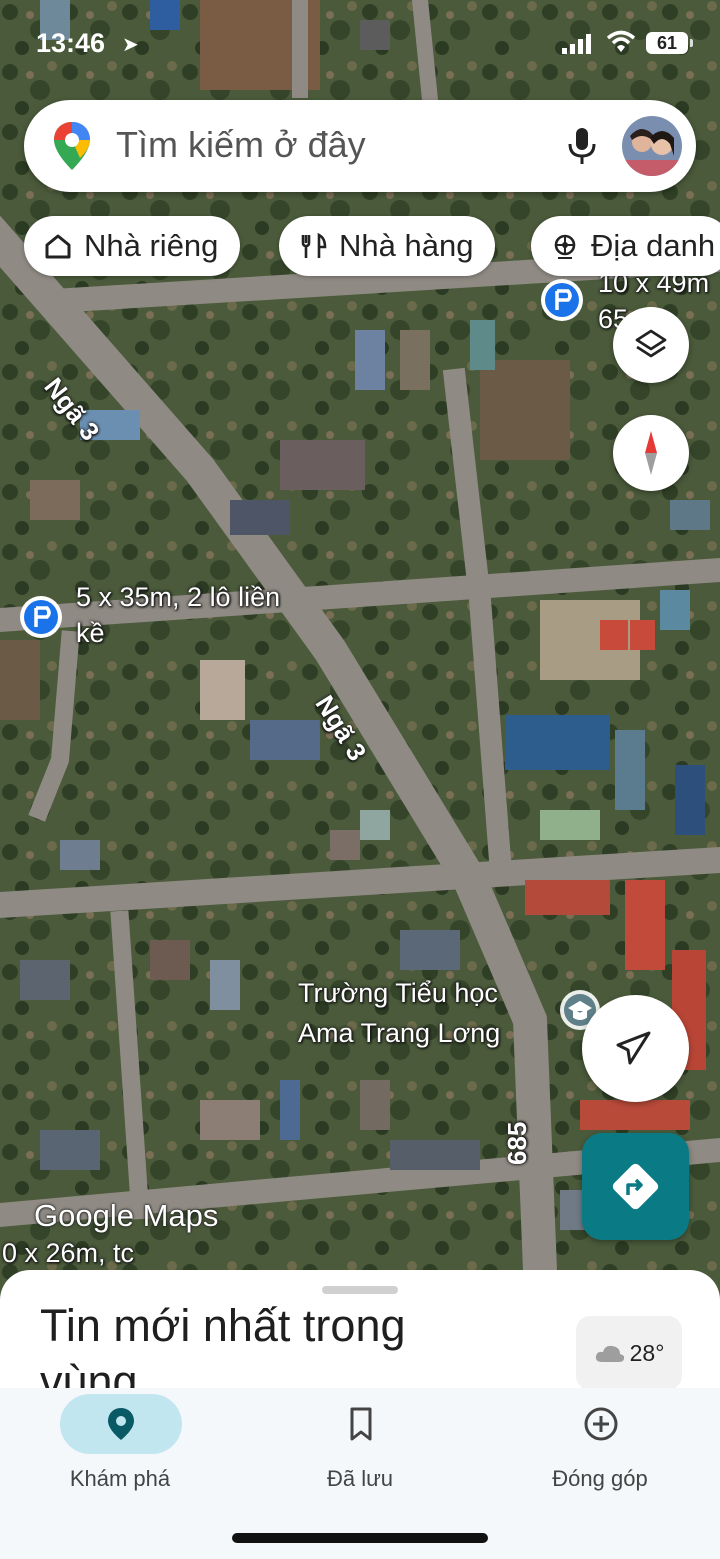  I want to click on google-maps-watermark: Google Maps, so click(126, 1215).